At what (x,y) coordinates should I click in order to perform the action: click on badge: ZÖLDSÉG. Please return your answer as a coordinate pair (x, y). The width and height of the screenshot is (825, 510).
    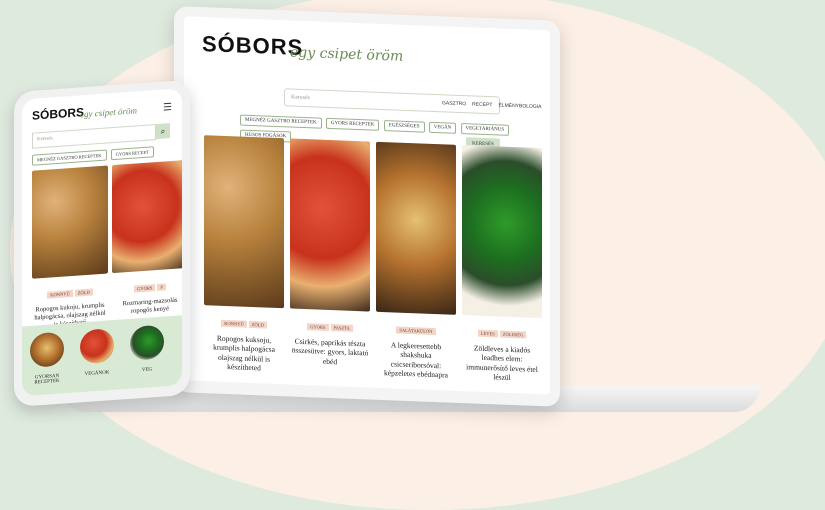
    Looking at the image, I should click on (513, 334).